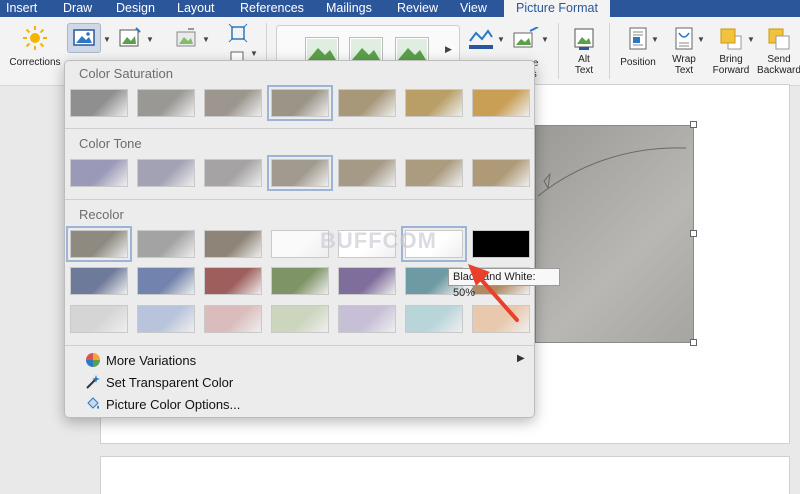 This screenshot has width=800, height=494. What do you see at coordinates (107, 39) in the screenshot?
I see `color-dropdown-icon: ▼` at bounding box center [107, 39].